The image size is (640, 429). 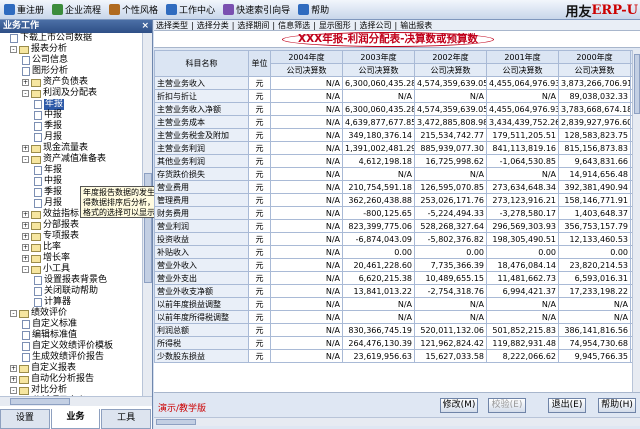 What do you see at coordinates (66, 291) in the screenshot?
I see `tree-item: 关闭联动帮助` at bounding box center [66, 291].